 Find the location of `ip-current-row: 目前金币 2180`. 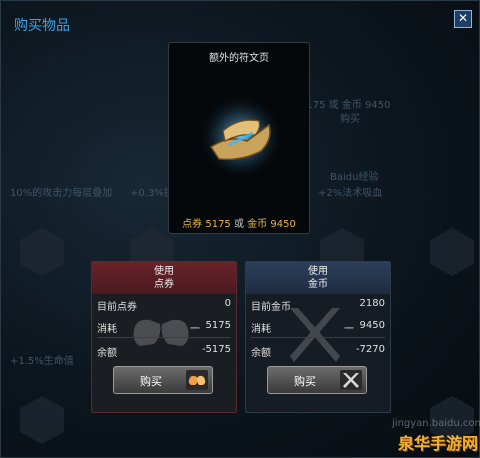

ip-current-row: 目前金币 2180 is located at coordinates (318, 305).